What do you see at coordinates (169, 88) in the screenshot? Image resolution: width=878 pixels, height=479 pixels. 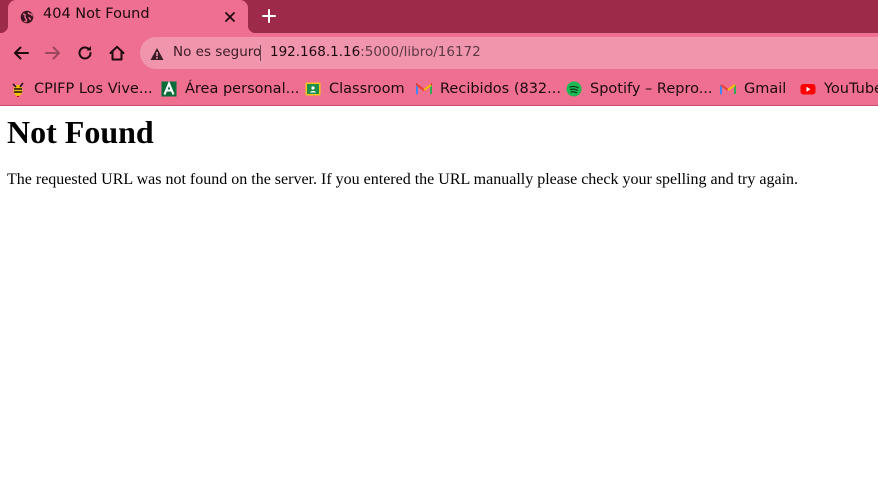 I see `andalucia-icon` at bounding box center [169, 88].